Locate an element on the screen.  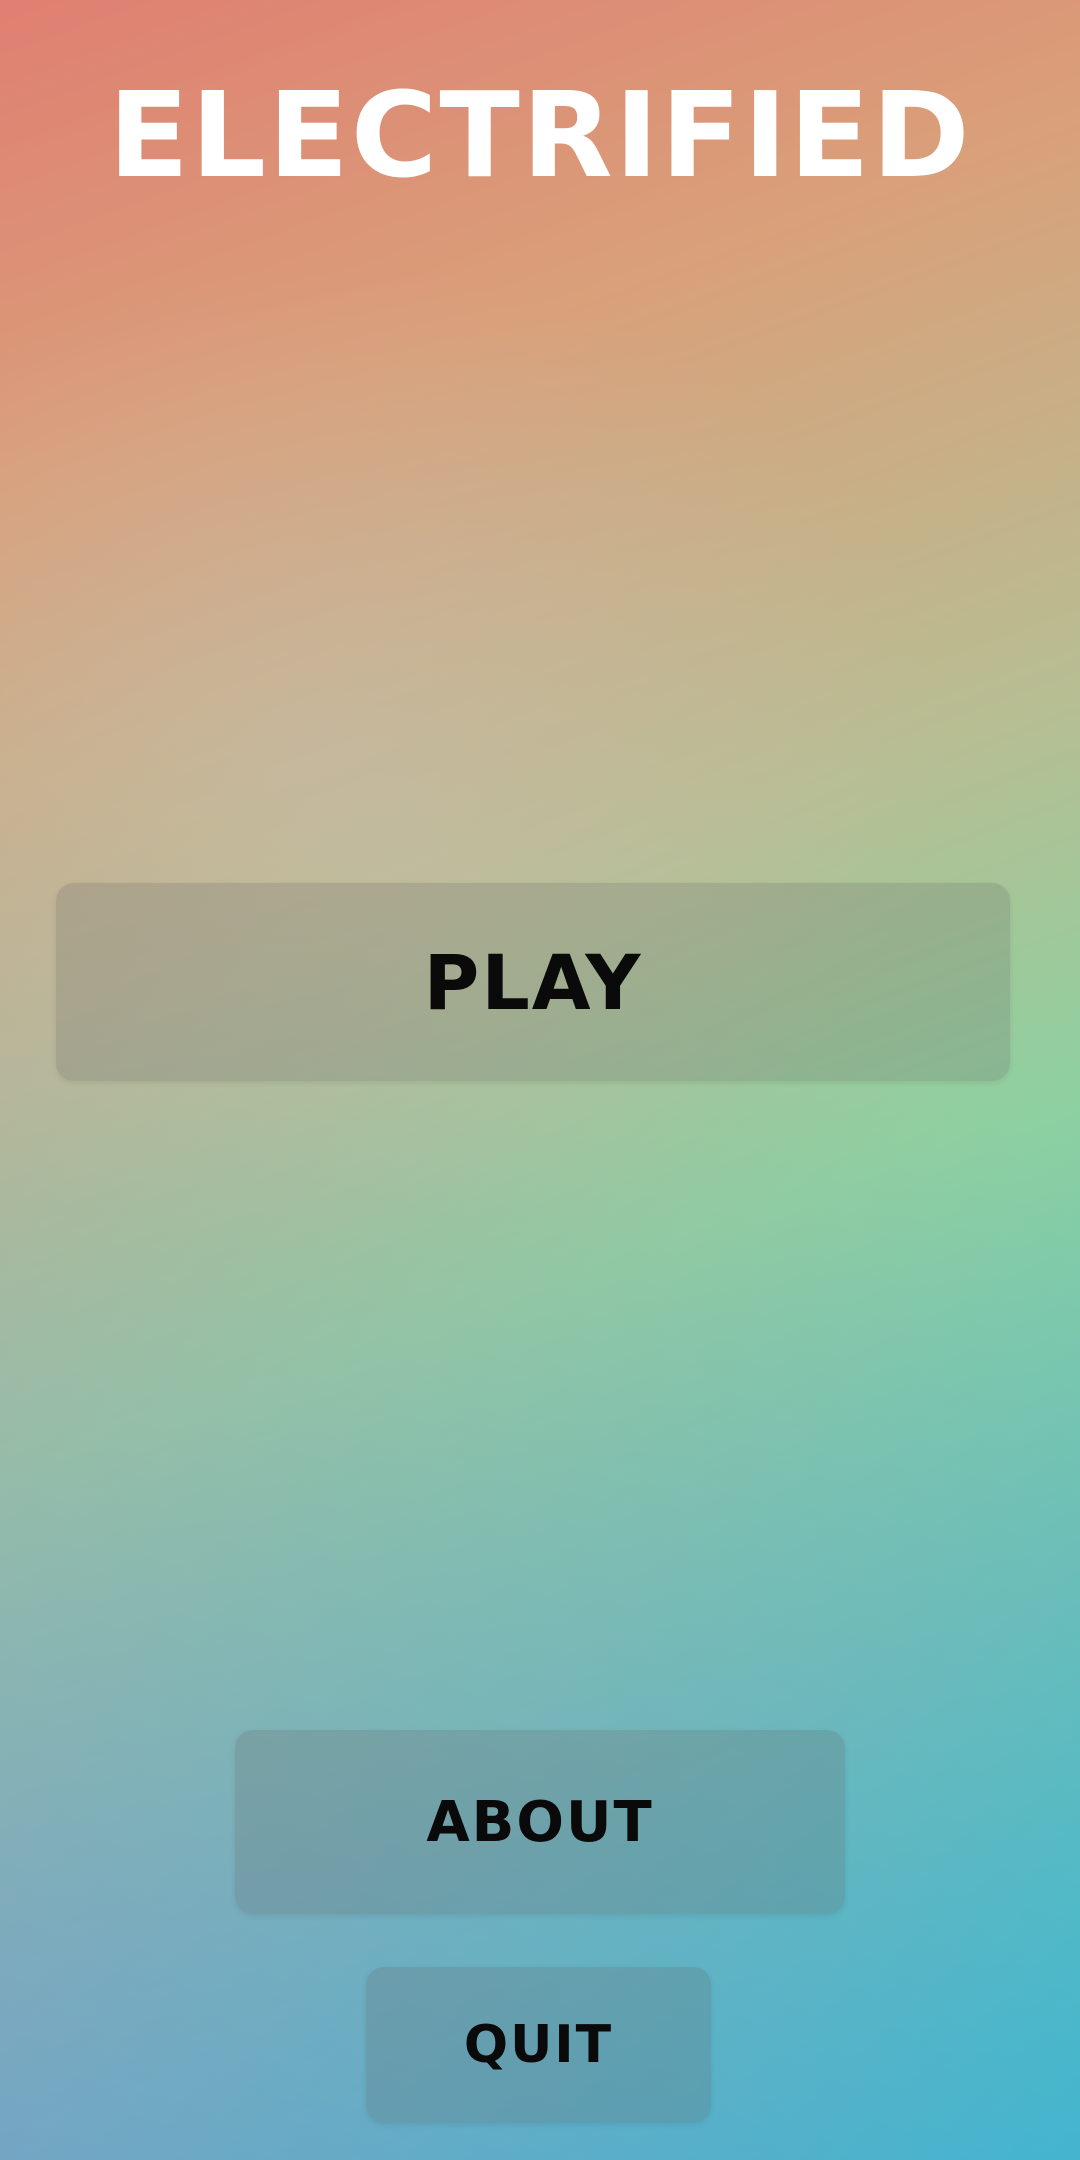
game-title: ELECTRIFIED is located at coordinates (540, 135).